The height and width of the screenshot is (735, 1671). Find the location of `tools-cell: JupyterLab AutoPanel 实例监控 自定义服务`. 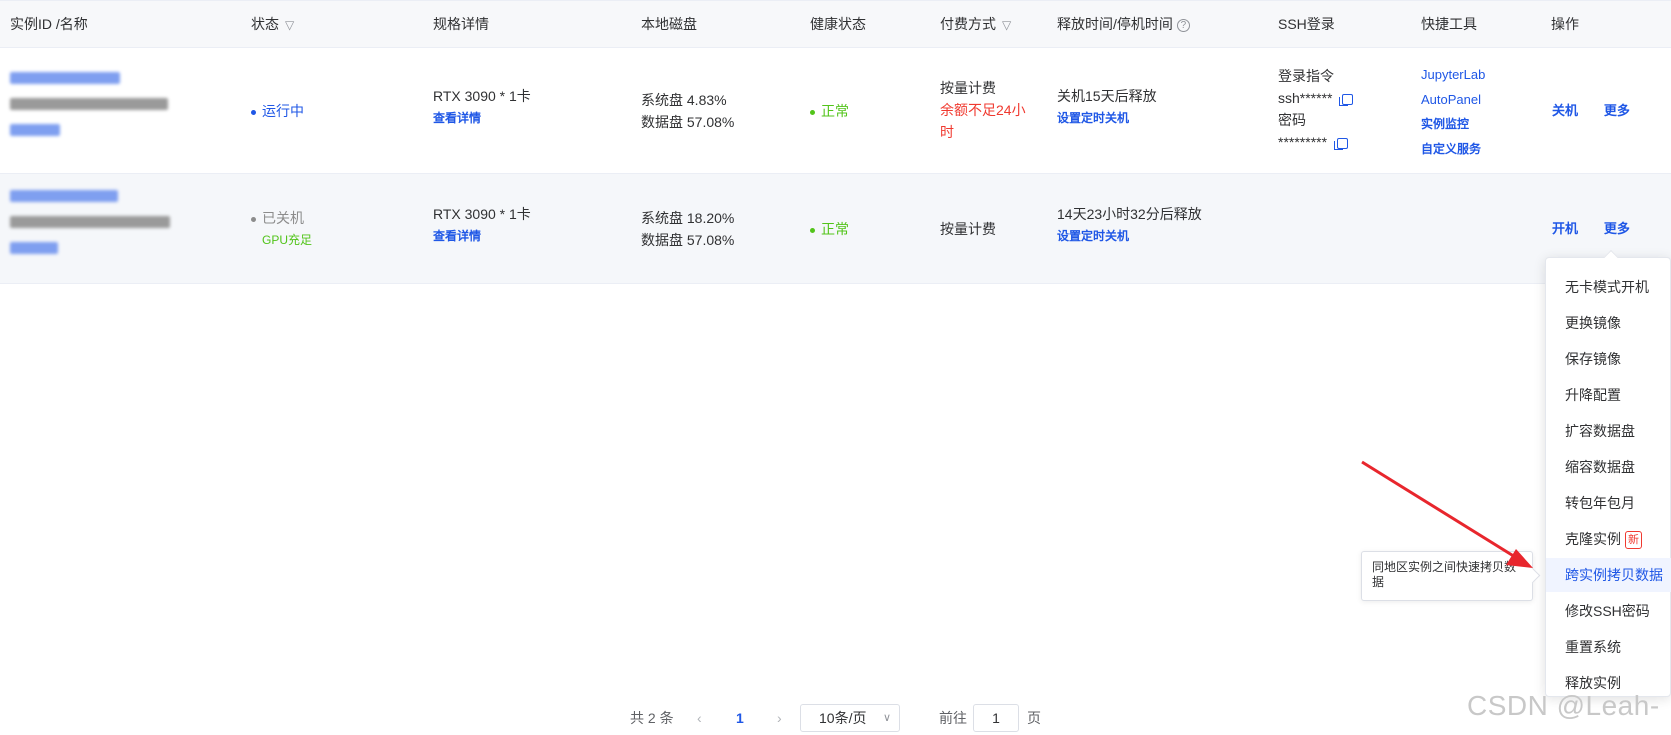

tools-cell: JupyterLab AutoPanel 实例监控 自定义服务 is located at coordinates (1453, 112).